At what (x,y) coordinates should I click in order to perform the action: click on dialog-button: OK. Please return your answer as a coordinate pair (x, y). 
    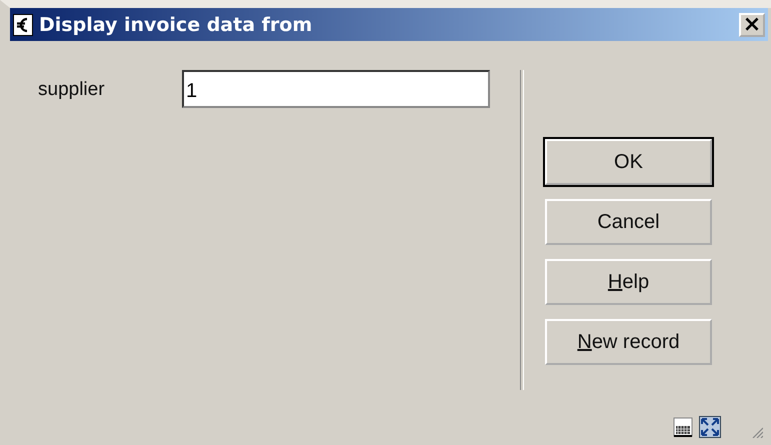
    Looking at the image, I should click on (628, 162).